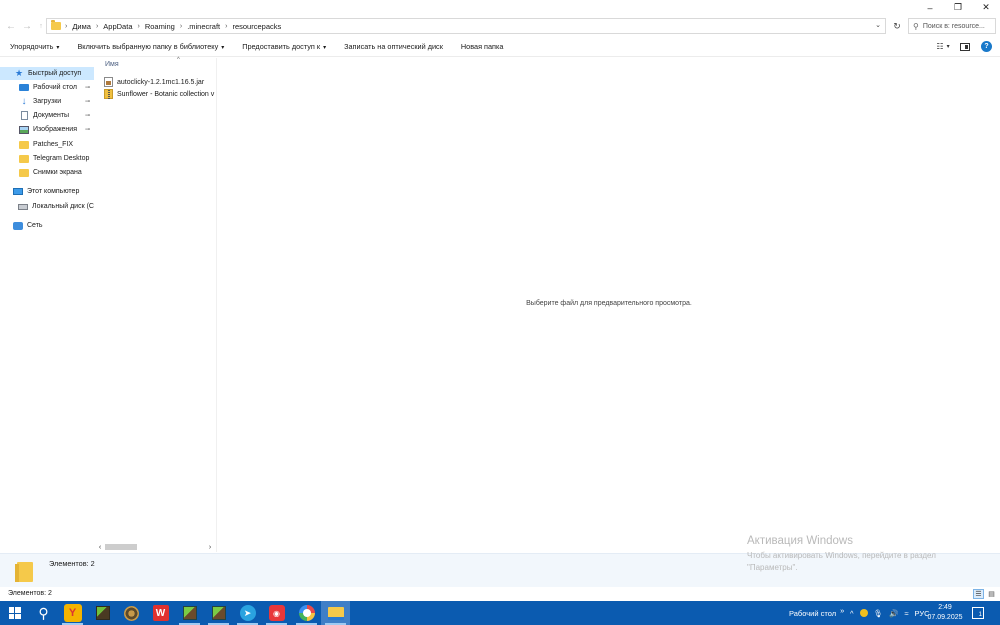 The height and width of the screenshot is (625, 1000). What do you see at coordinates (978, 594) in the screenshot?
I see `details-view-icon: ☰` at bounding box center [978, 594].